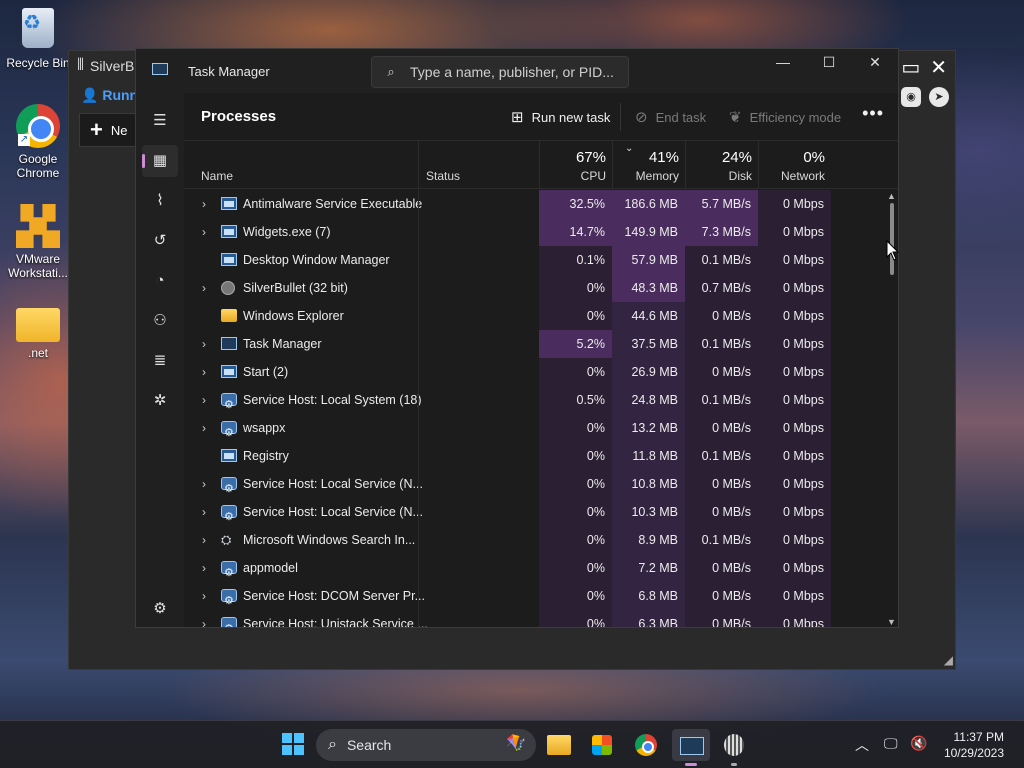  What do you see at coordinates (534, 372) in the screenshot?
I see `table-row: › Start (2) 0% 26.9 MB 0 MB/s 0 Mbps` at bounding box center [534, 372].